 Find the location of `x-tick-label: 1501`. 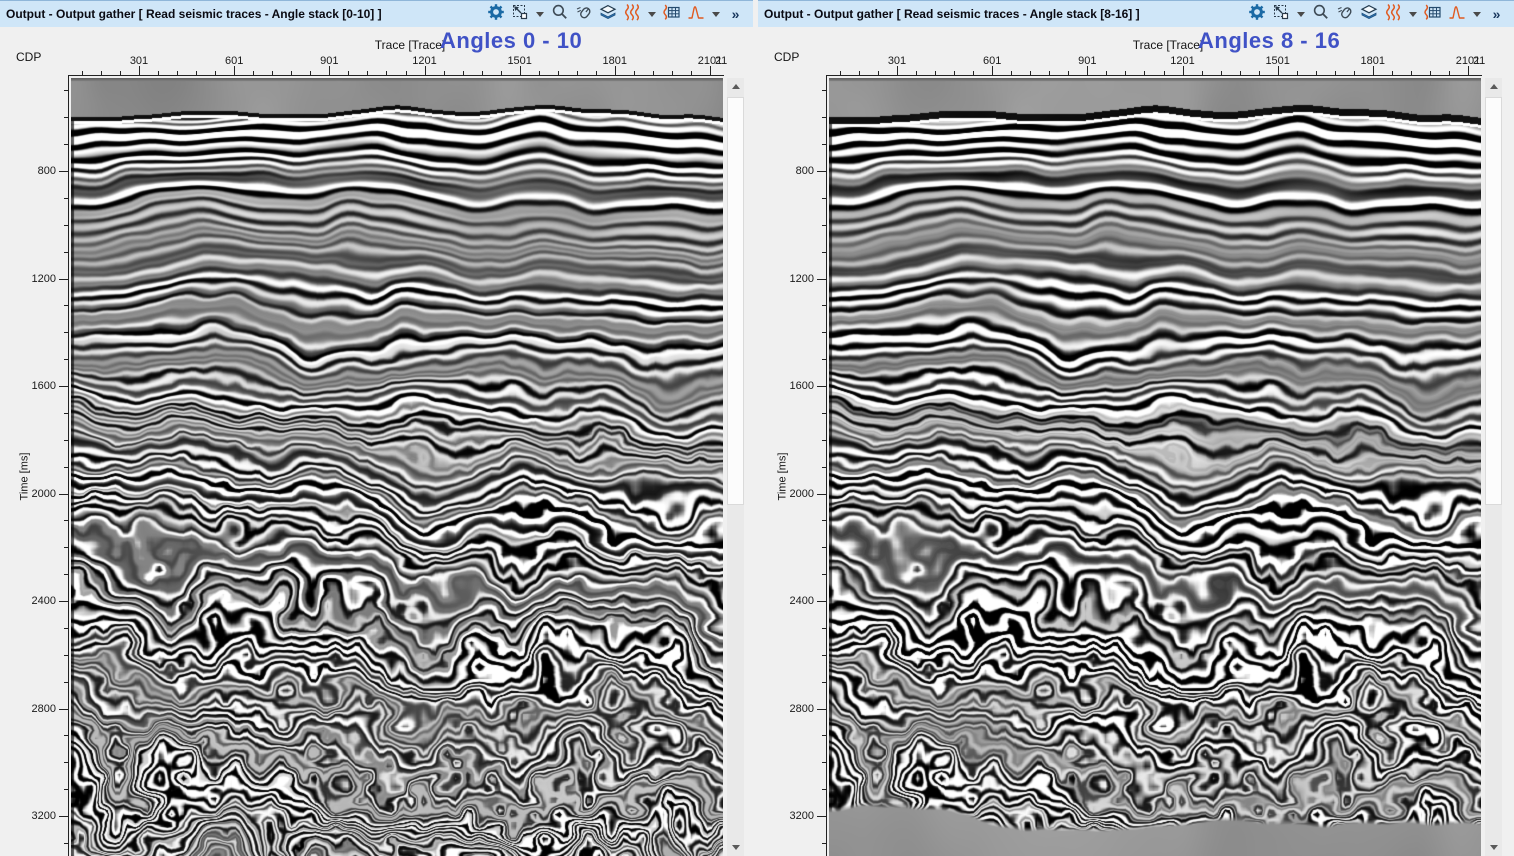

x-tick-label: 1501 is located at coordinates (519, 61).